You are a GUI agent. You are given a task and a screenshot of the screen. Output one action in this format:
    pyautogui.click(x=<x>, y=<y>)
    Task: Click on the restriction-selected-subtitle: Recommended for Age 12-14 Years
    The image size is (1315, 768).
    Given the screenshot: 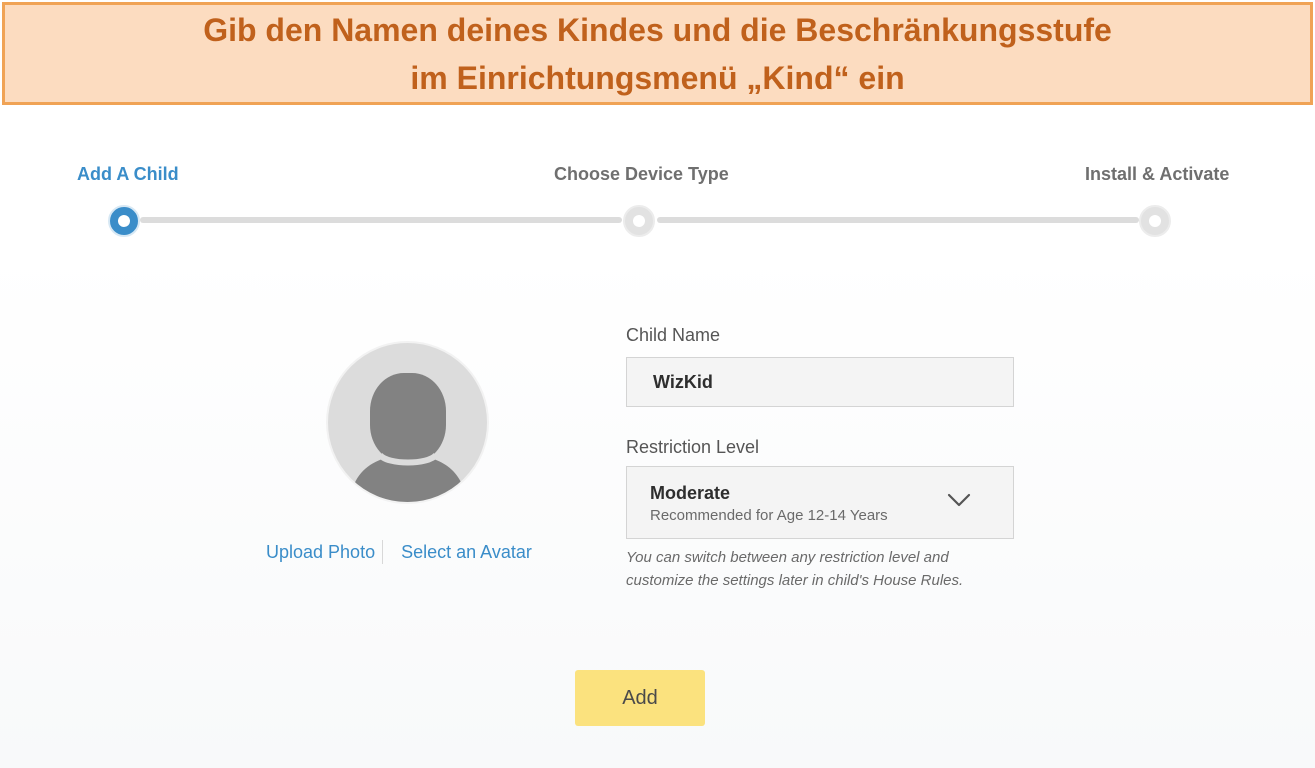 What is the action you would take?
    pyautogui.click(x=769, y=515)
    